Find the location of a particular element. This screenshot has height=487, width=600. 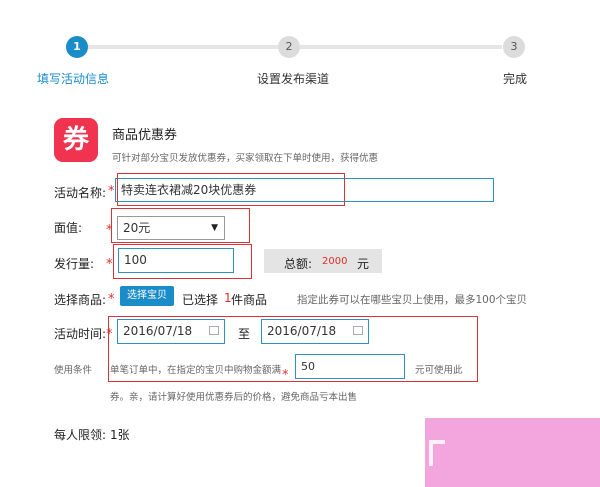

coupon-description: 可针对部分宝贝发放优惠券，买家领取在下单时使用，获得优惠 is located at coordinates (245, 158).